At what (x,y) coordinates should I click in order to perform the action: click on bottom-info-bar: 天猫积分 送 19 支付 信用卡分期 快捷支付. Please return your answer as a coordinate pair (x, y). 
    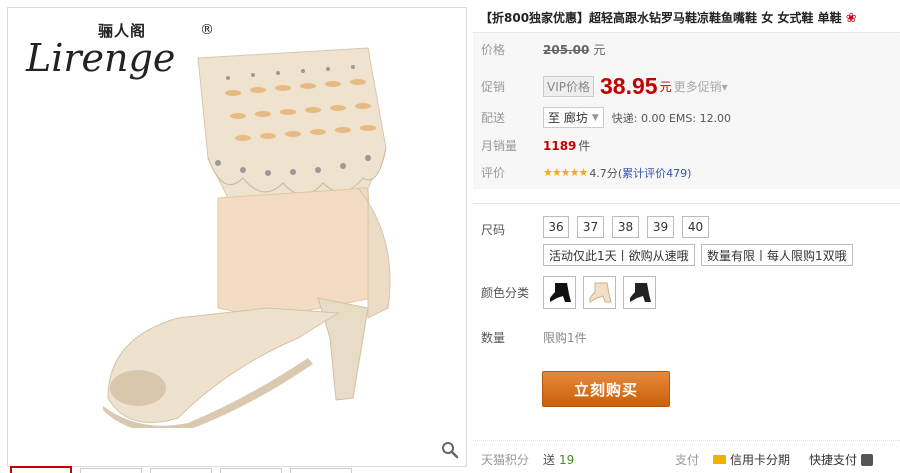
    Looking at the image, I should click on (686, 456).